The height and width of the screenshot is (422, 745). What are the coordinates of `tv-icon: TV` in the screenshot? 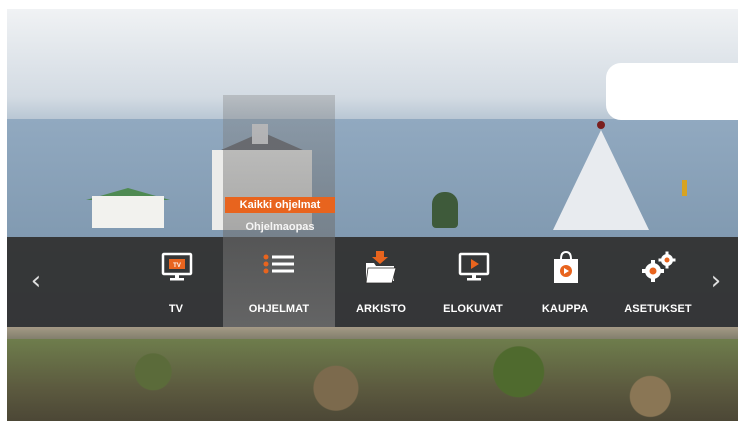 It's located at (177, 266).